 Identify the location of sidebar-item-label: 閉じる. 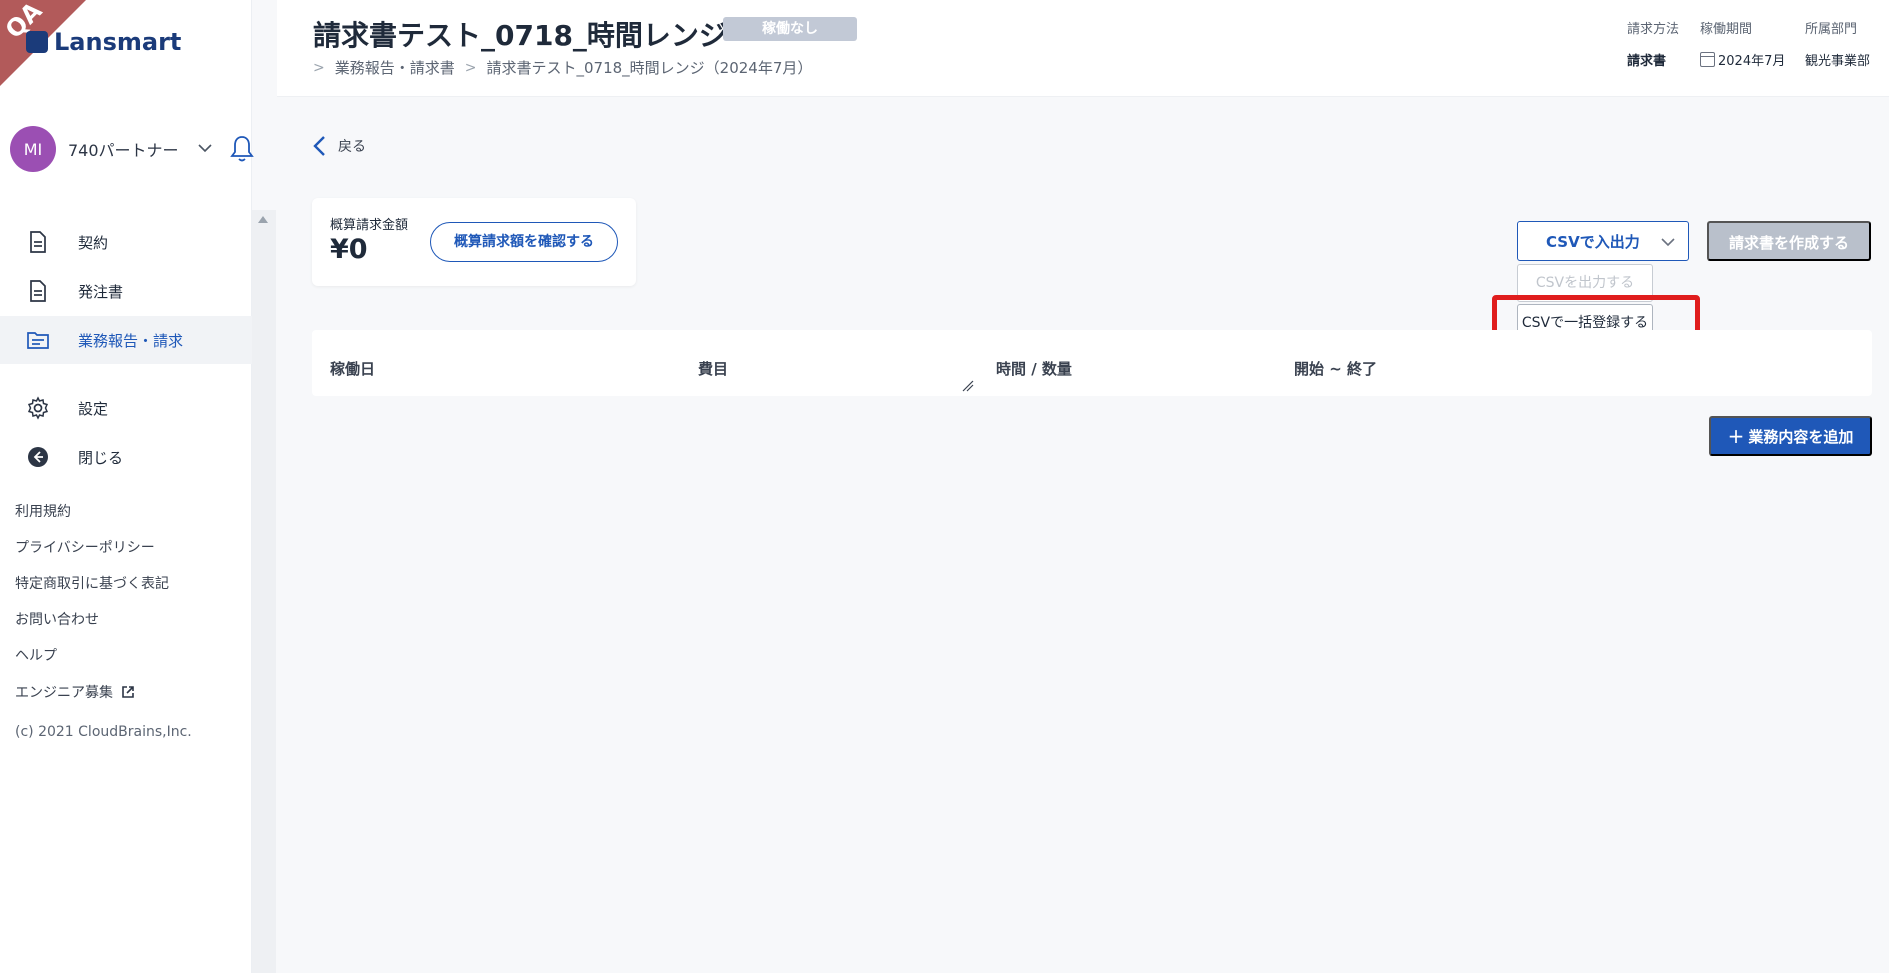
(101, 457).